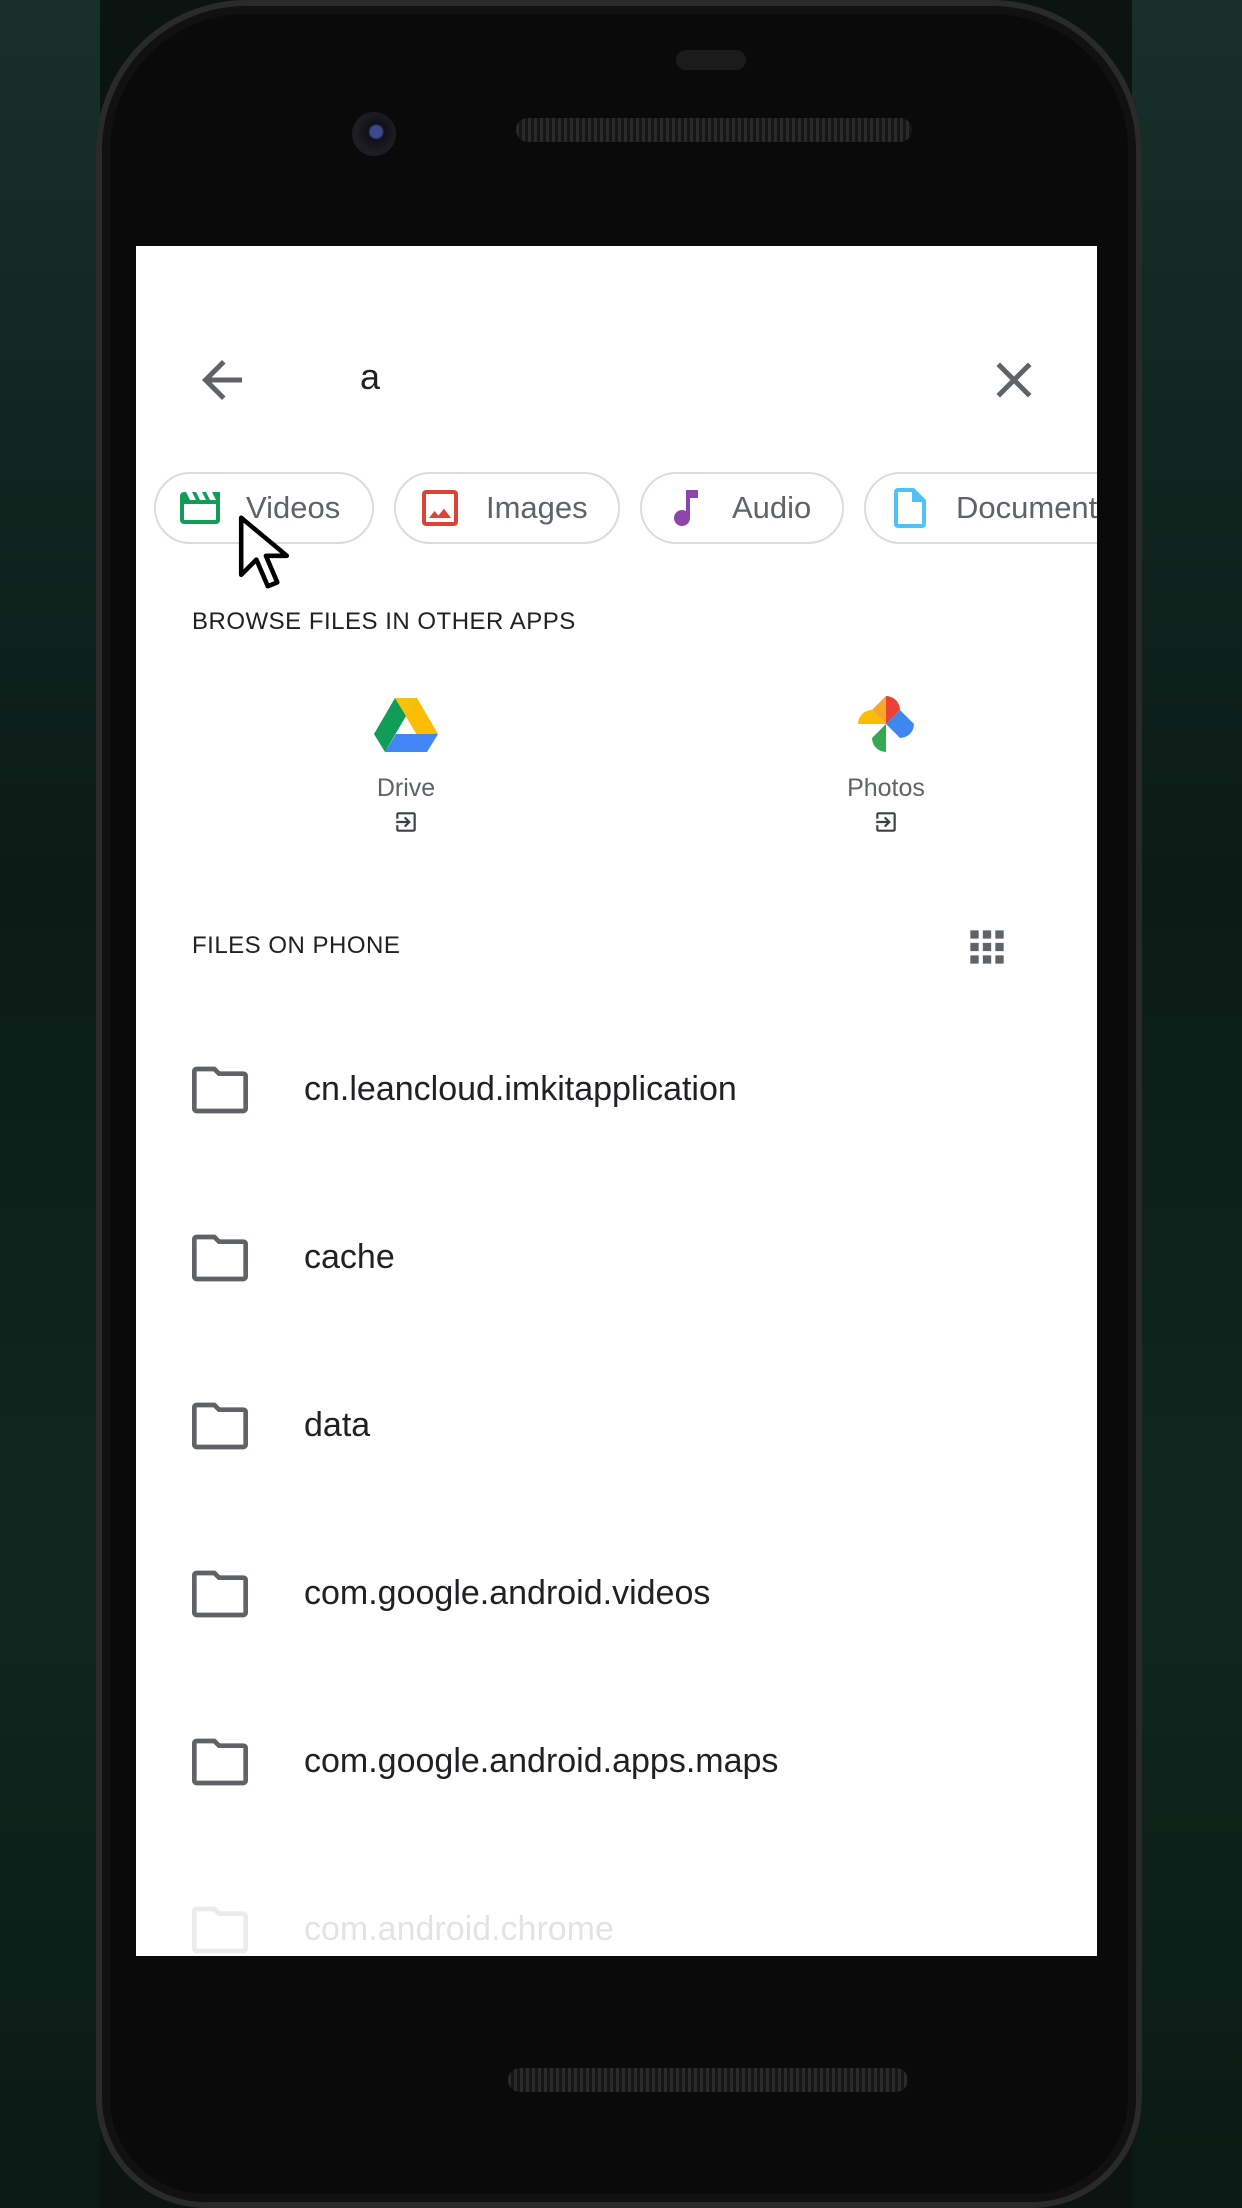 Image resolution: width=1242 pixels, height=2208 pixels. Describe the element at coordinates (616, 1266) in the screenshot. I see `file-row: cache` at that location.